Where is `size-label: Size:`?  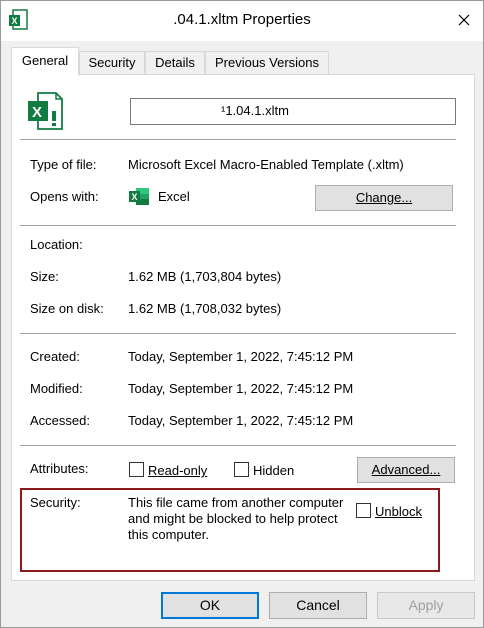
size-label: Size: is located at coordinates (44, 276).